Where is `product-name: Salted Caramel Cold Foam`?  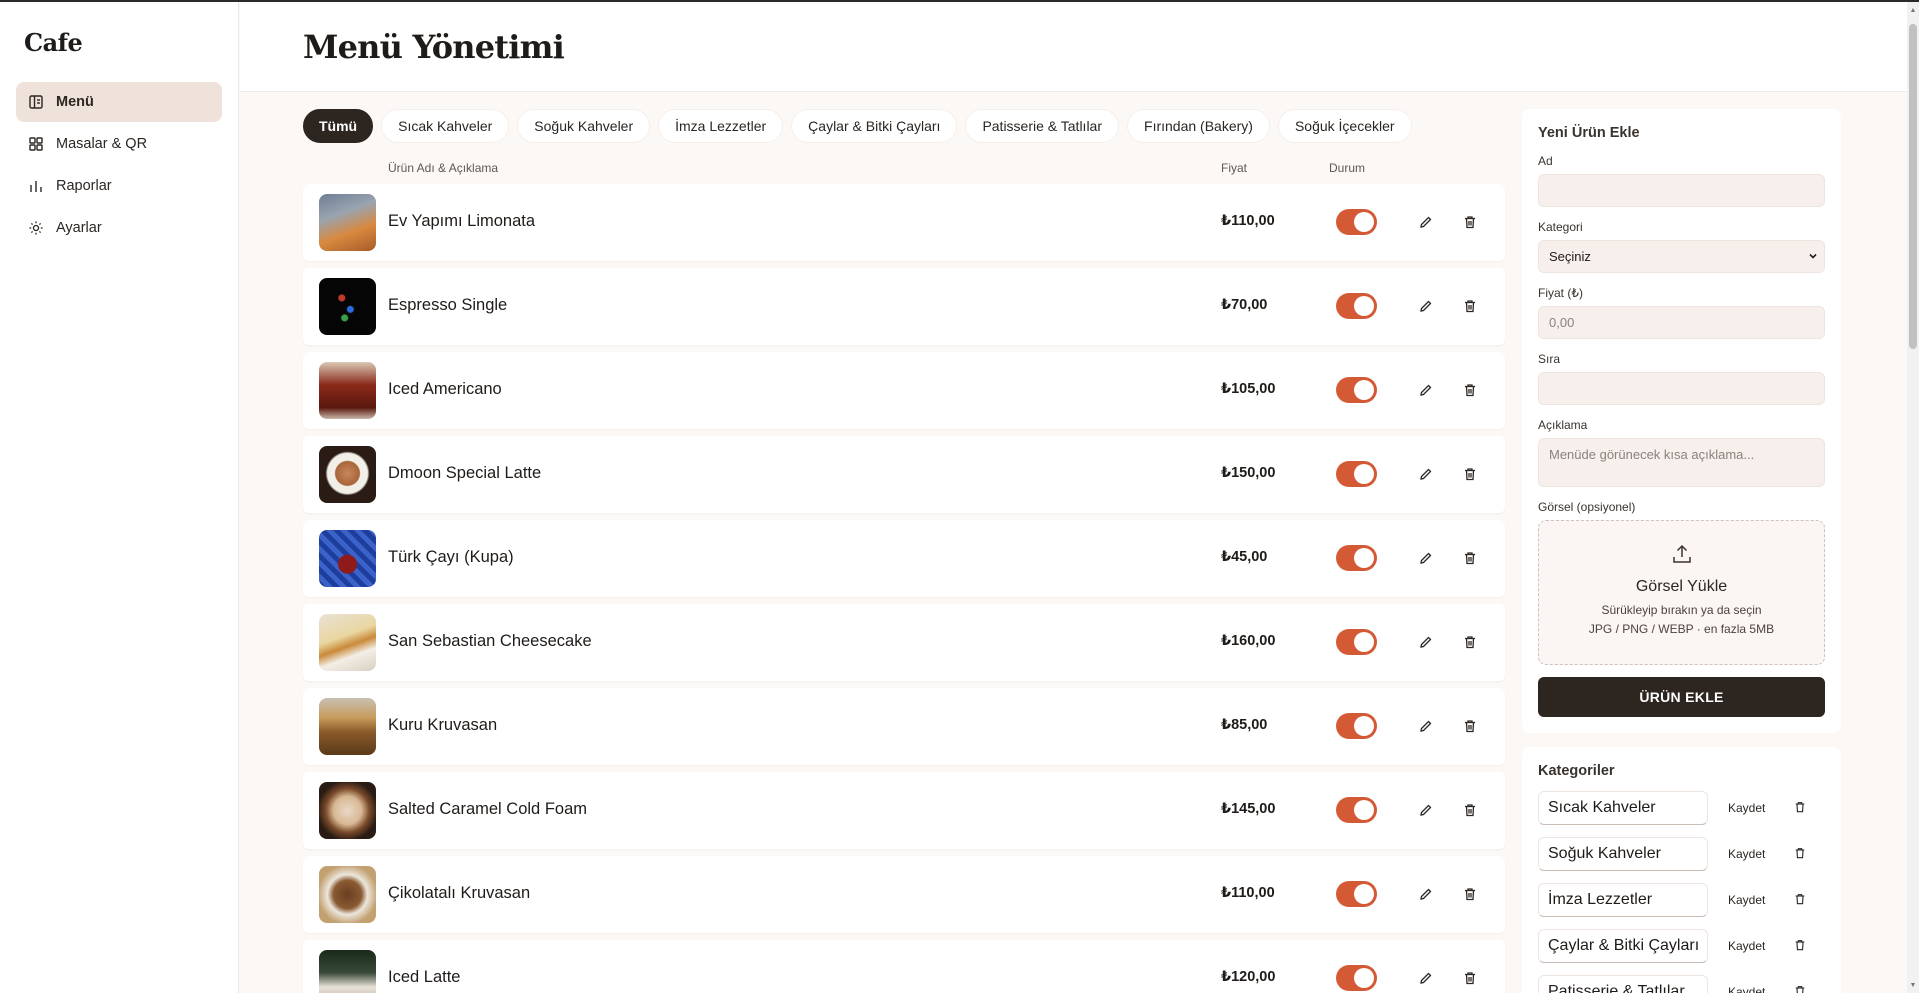
product-name: Salted Caramel Cold Foam is located at coordinates (487, 809).